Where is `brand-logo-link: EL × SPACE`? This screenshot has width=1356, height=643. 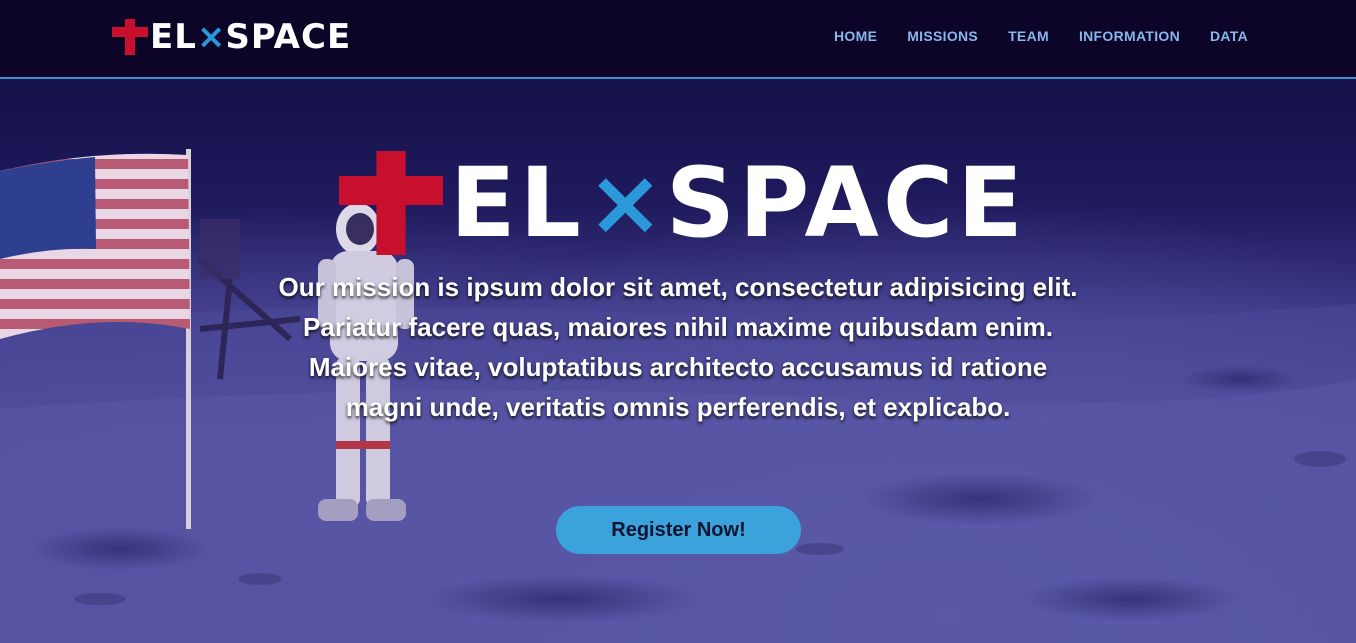 brand-logo-link: EL × SPACE is located at coordinates (231, 37).